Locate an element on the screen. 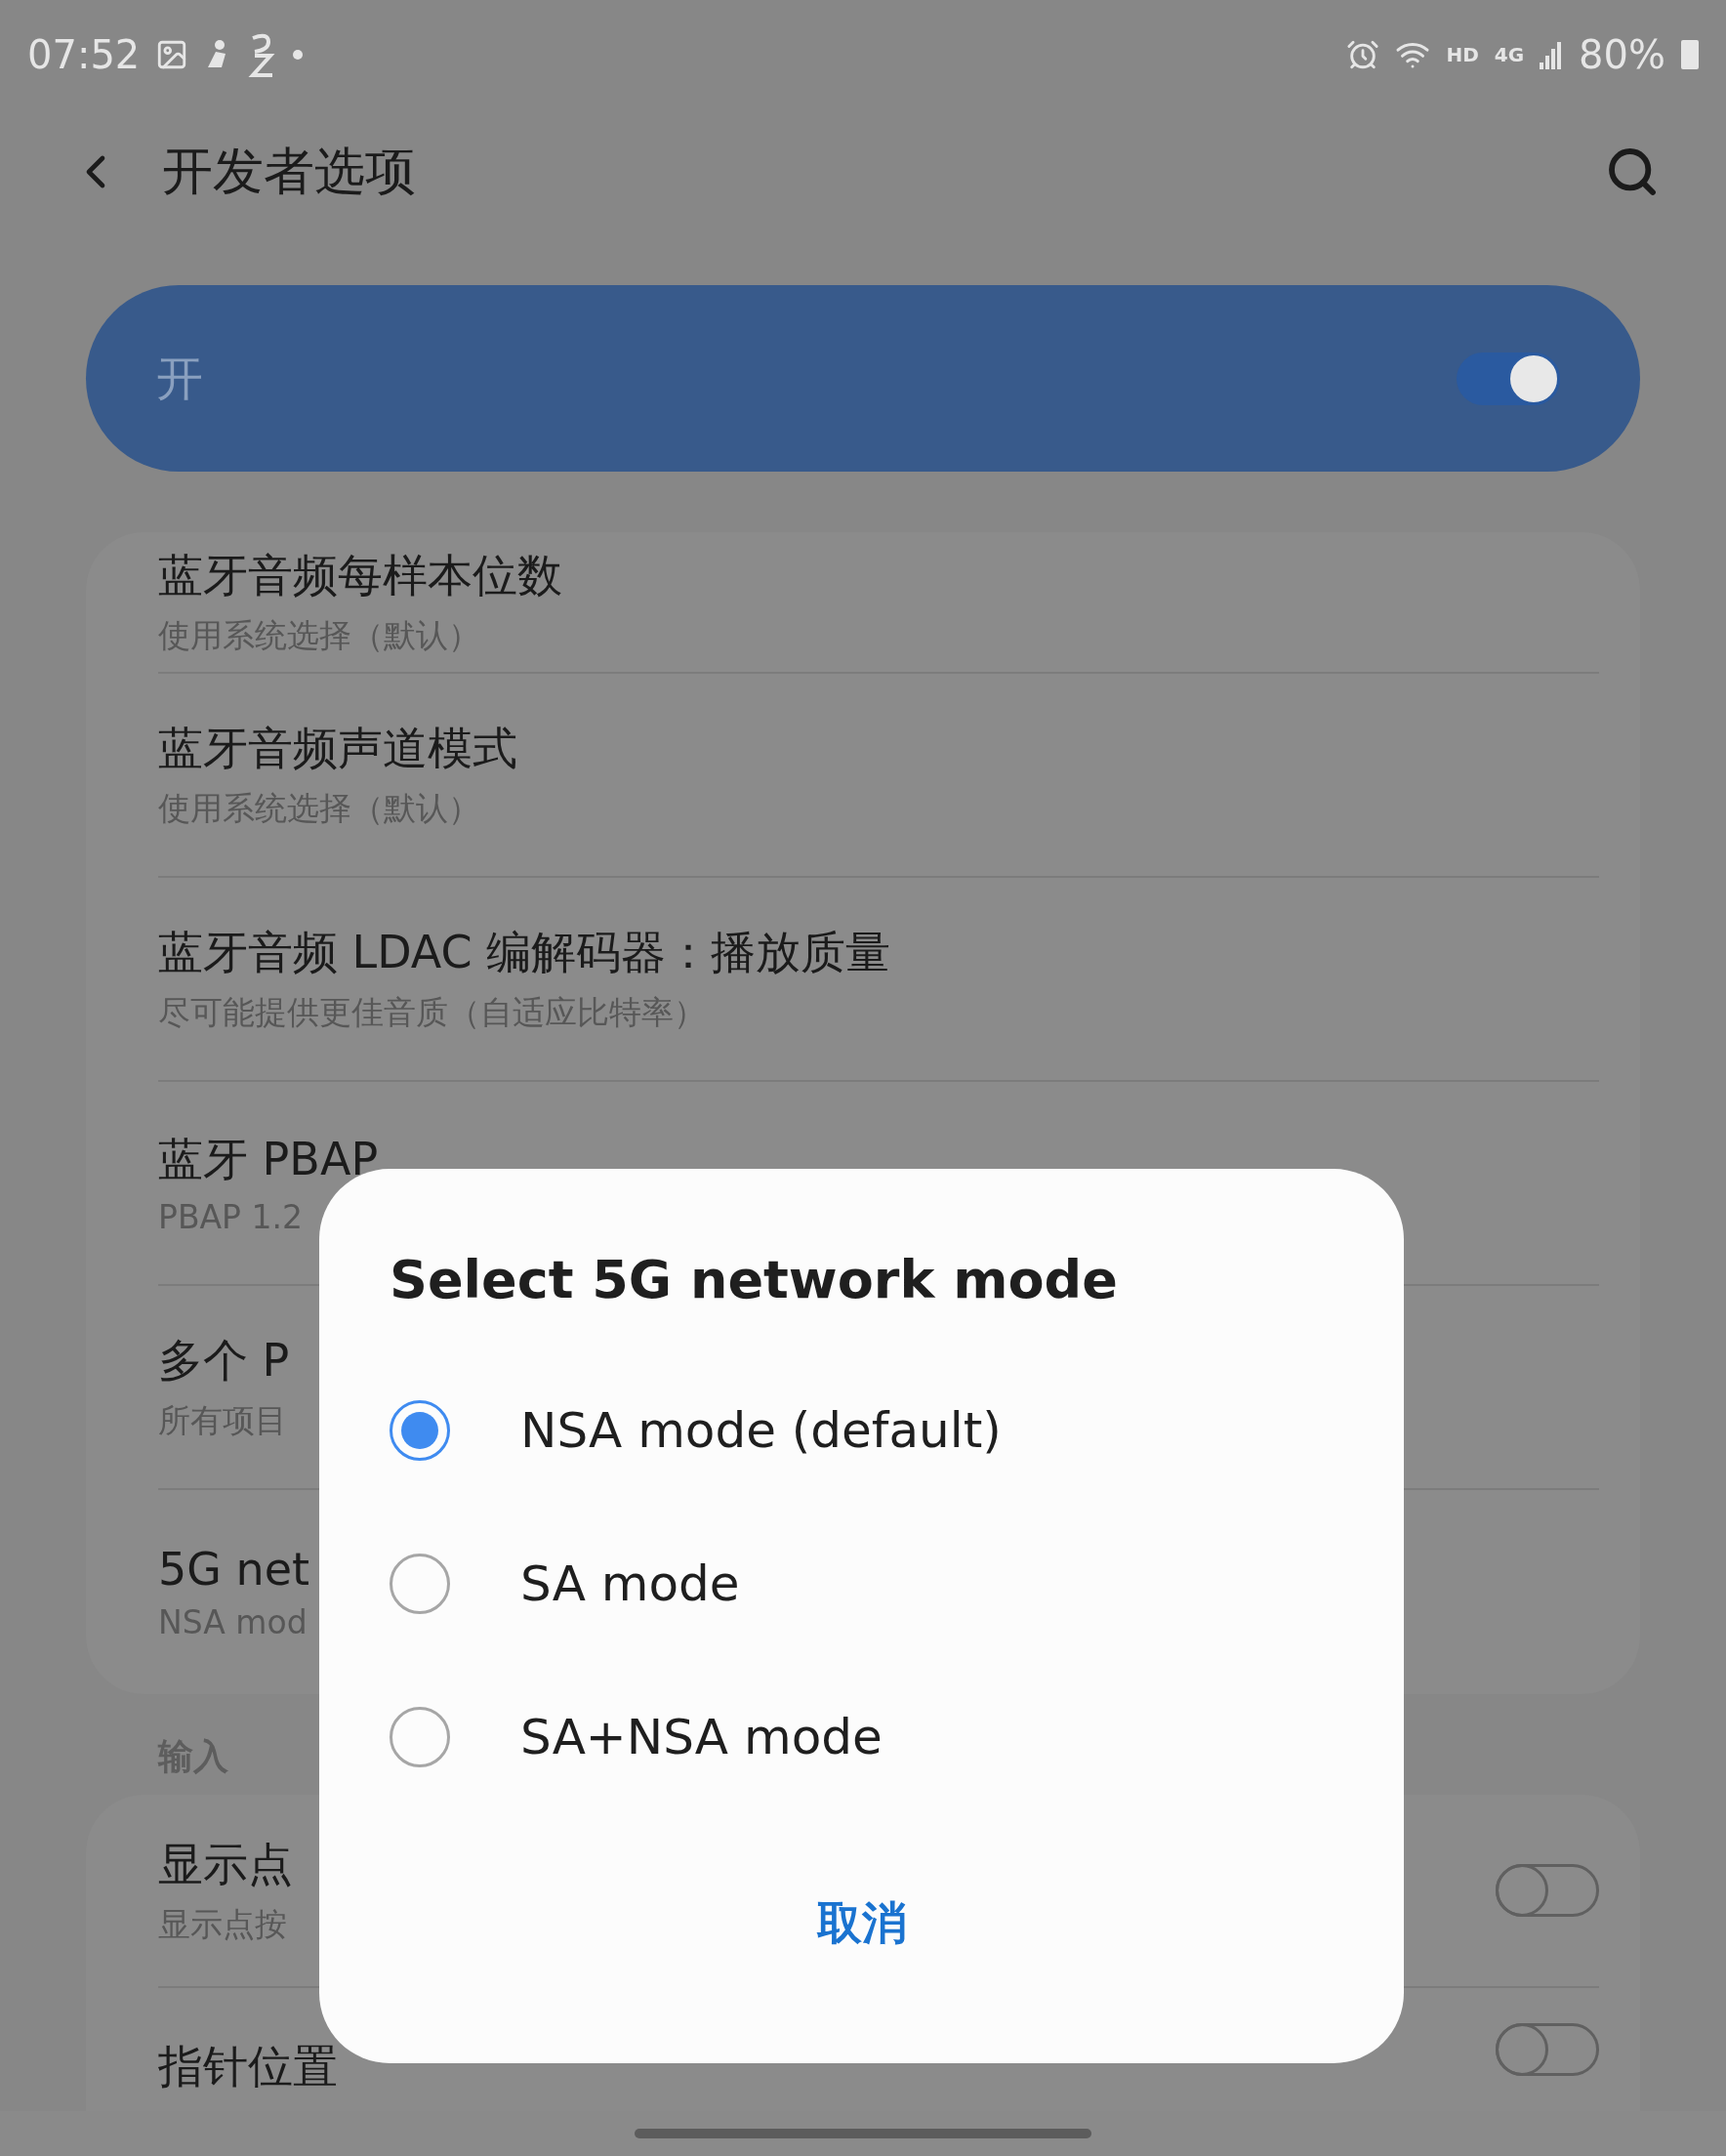  item-title: 显示点 is located at coordinates (225, 1865).